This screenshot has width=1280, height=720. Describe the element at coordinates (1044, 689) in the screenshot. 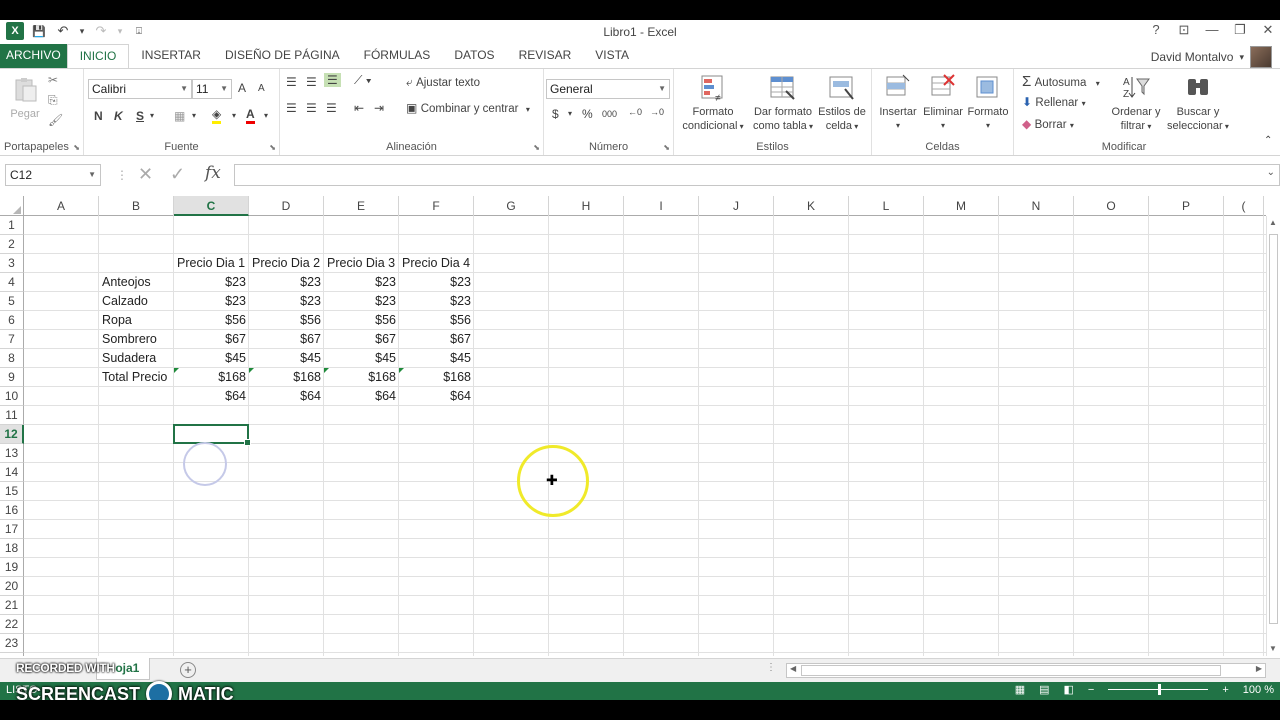

I see `page-layout-view-icon: ▤` at that location.